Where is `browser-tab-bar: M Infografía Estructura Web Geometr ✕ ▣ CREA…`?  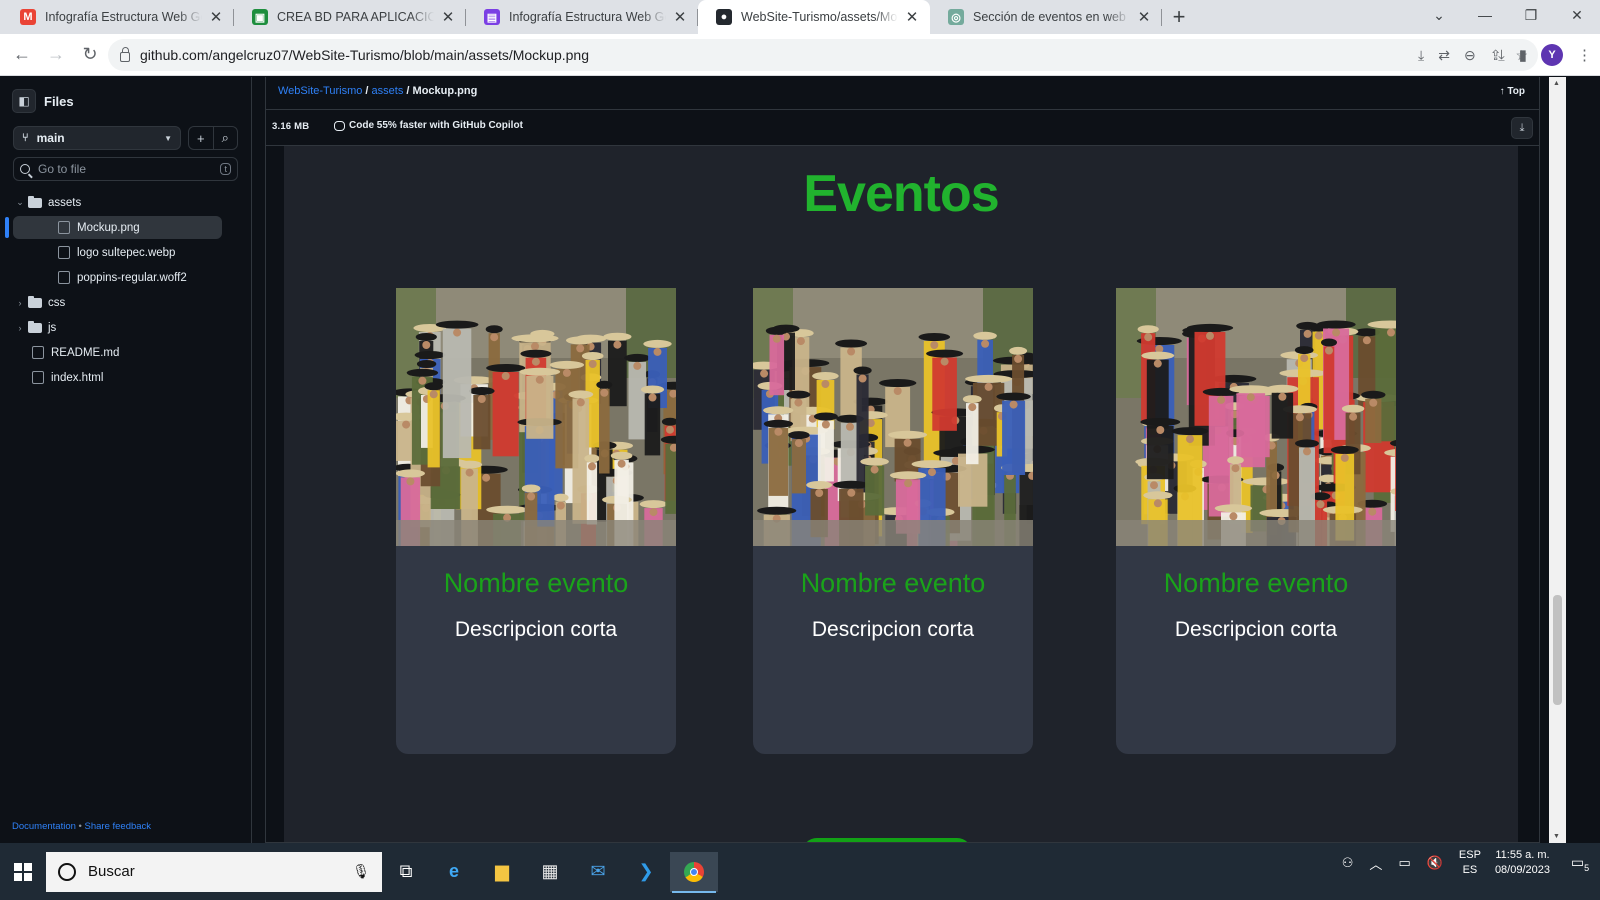
browser-tab-bar: M Infografía Estructura Web Geometr ✕ ▣ CREA… is located at coordinates (800, 17).